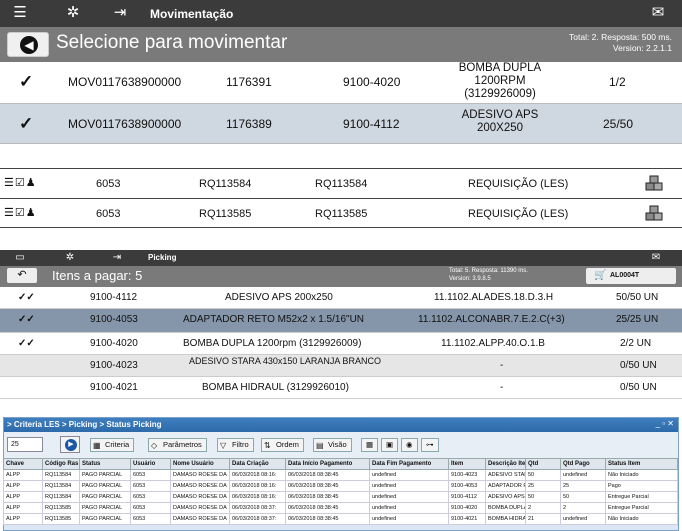  Describe the element at coordinates (20, 13) in the screenshot. I see `menu-icon: ☰` at that location.